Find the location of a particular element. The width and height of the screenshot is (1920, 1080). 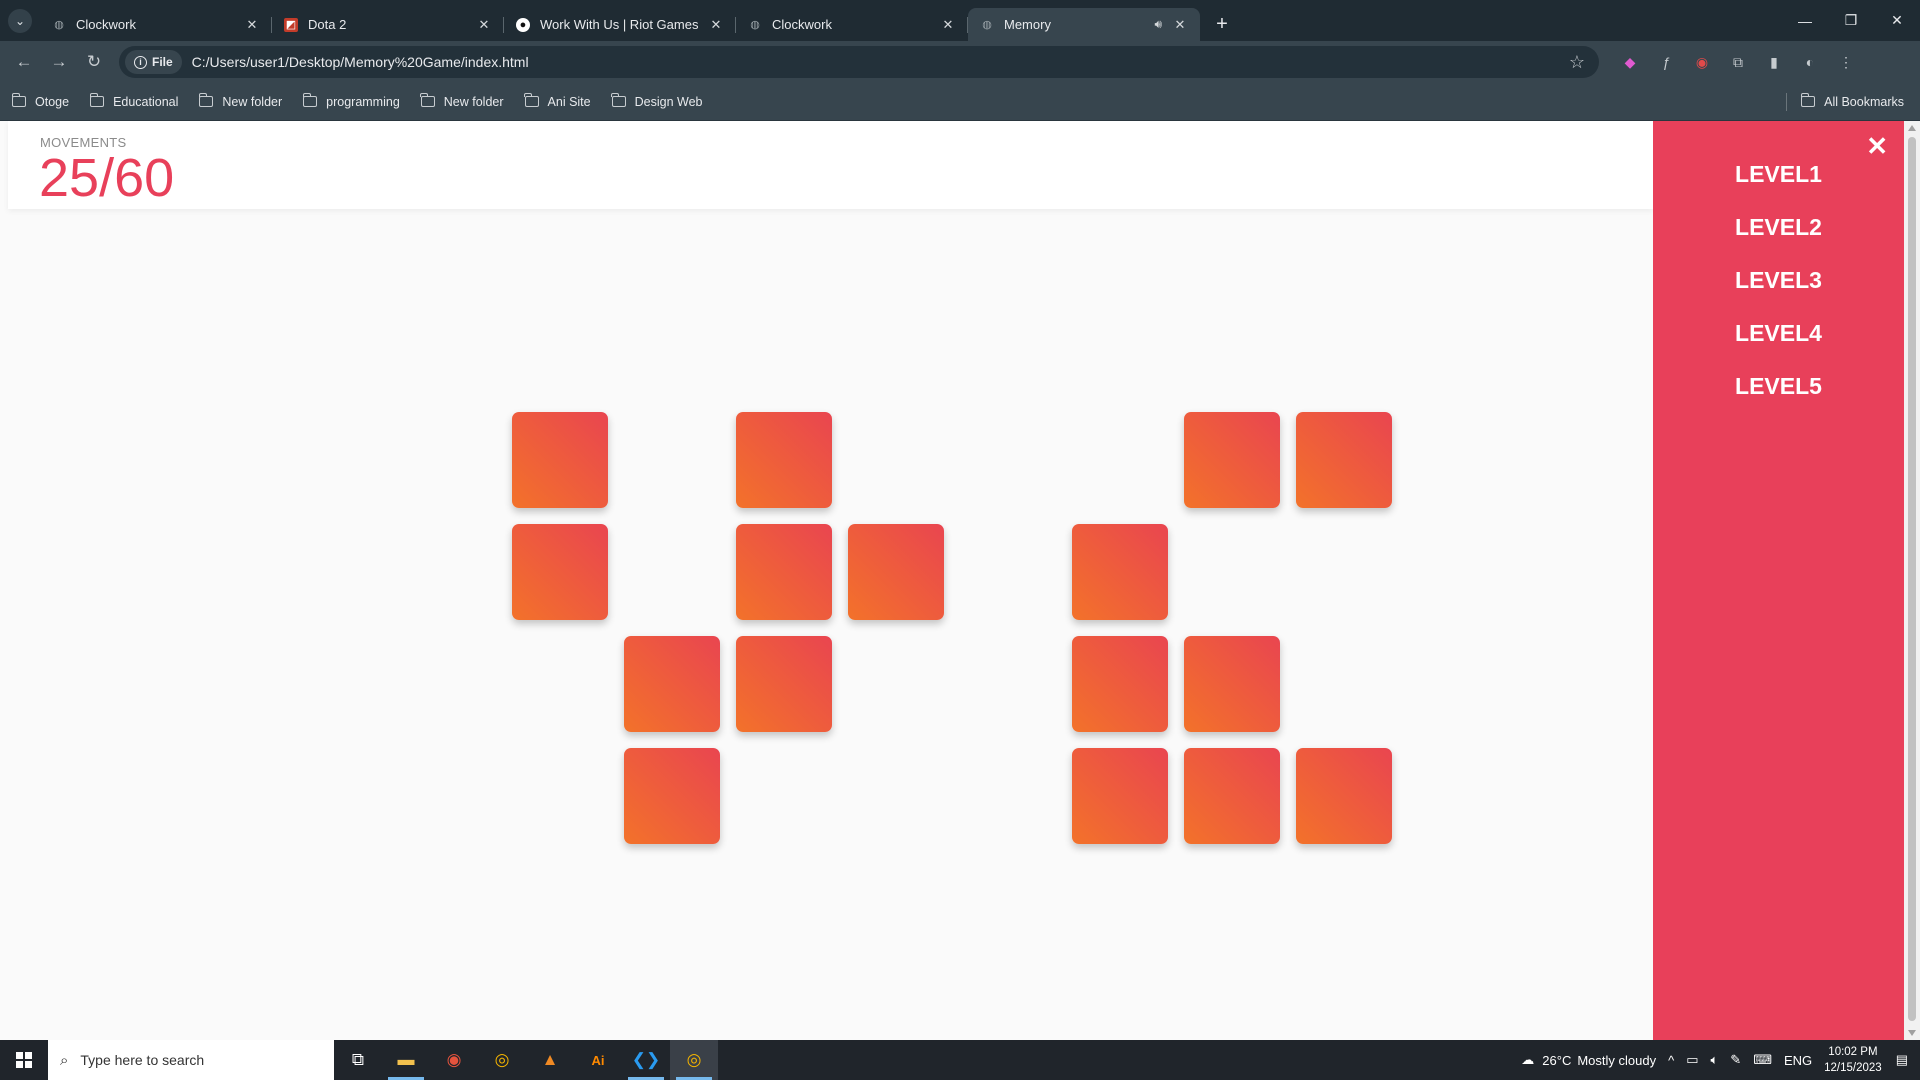

chrome-icon: ◎ is located at coordinates (502, 1060).